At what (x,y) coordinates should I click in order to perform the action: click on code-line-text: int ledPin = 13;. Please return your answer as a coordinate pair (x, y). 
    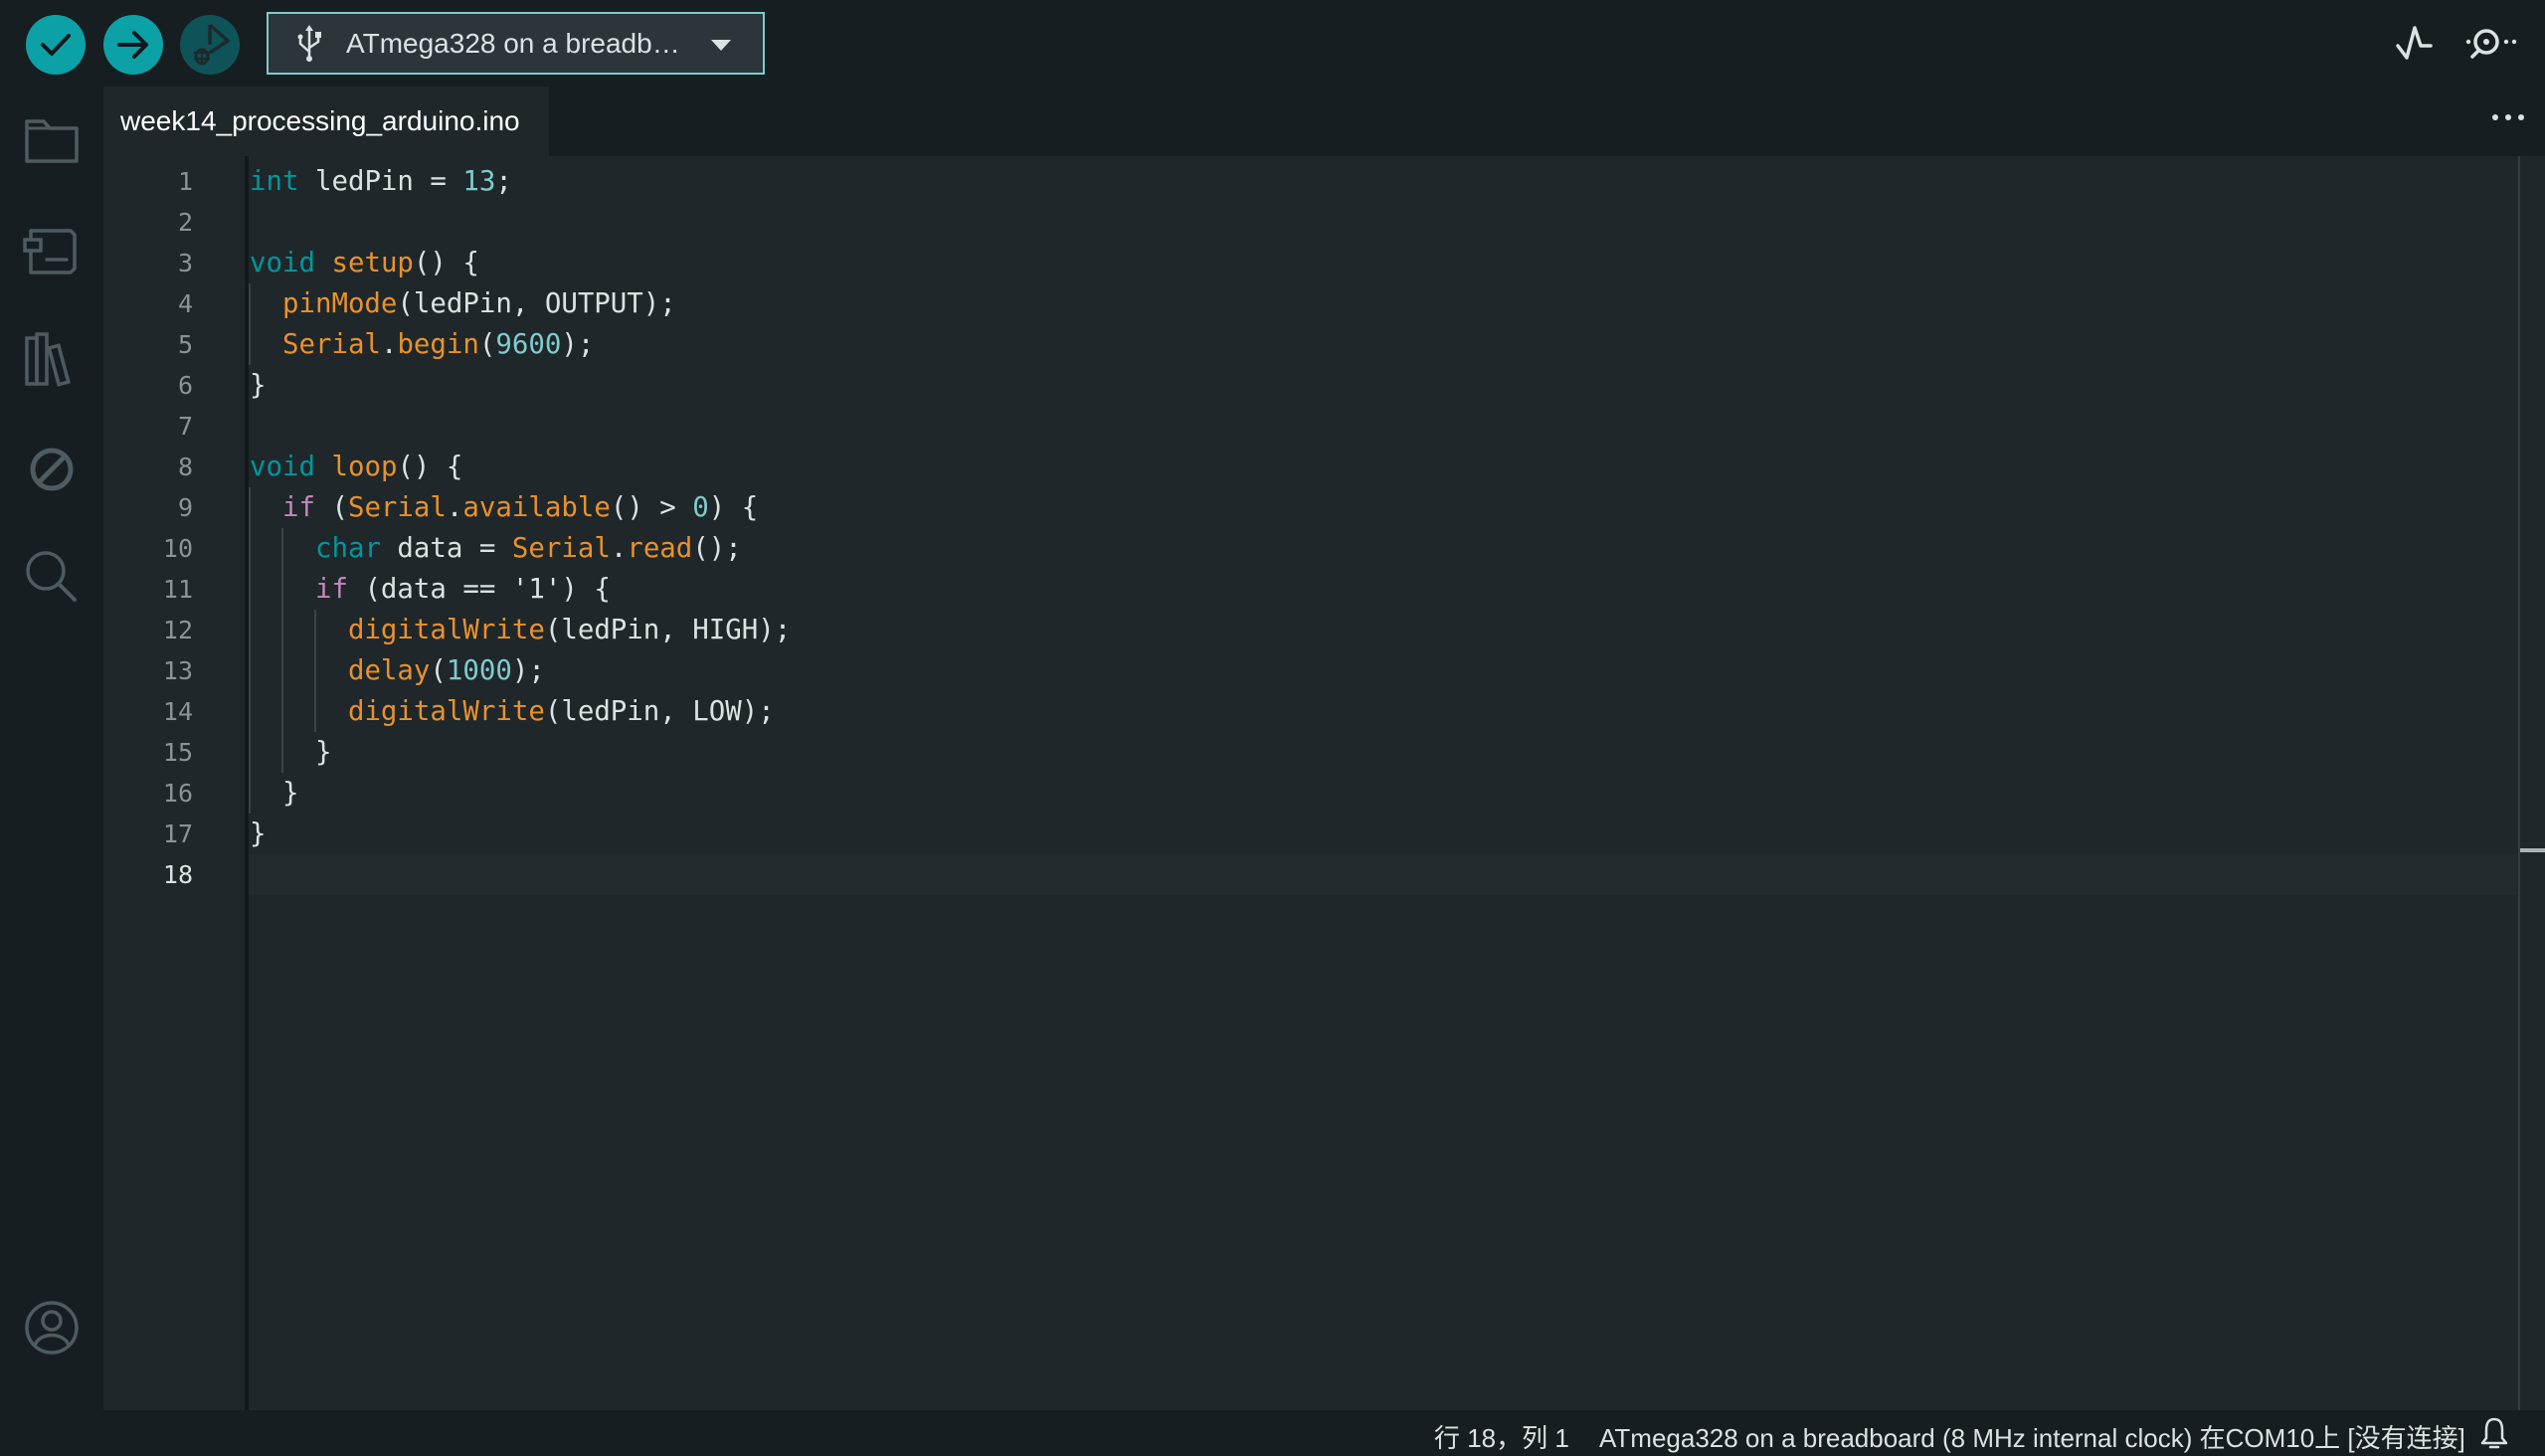
    Looking at the image, I should click on (381, 181).